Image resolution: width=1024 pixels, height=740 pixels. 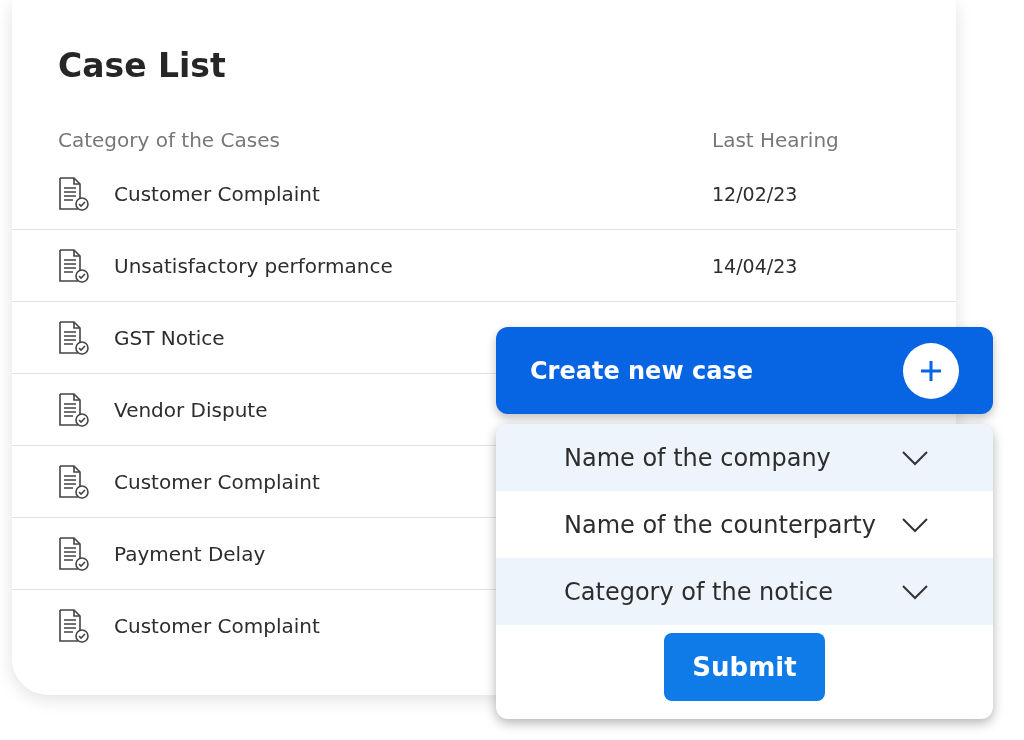 What do you see at coordinates (169, 140) in the screenshot?
I see `column-header: Category of the Cases` at bounding box center [169, 140].